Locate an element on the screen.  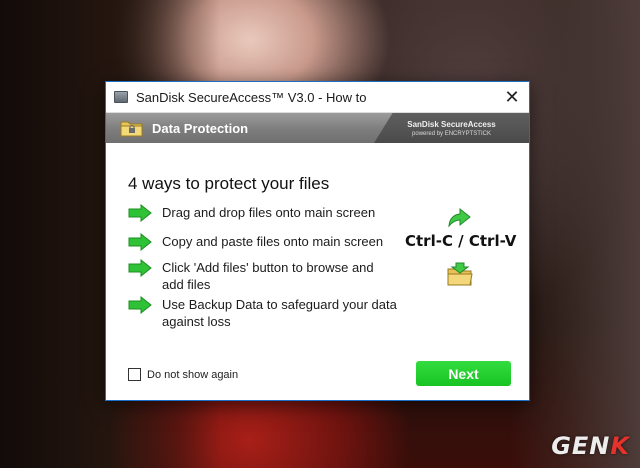
section-title: Data Protection is located at coordinates (200, 128).